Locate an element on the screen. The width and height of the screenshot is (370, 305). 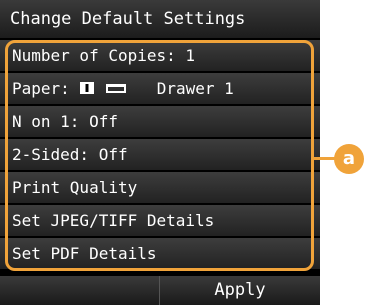
callout-connector-line is located at coordinates (325, 158).